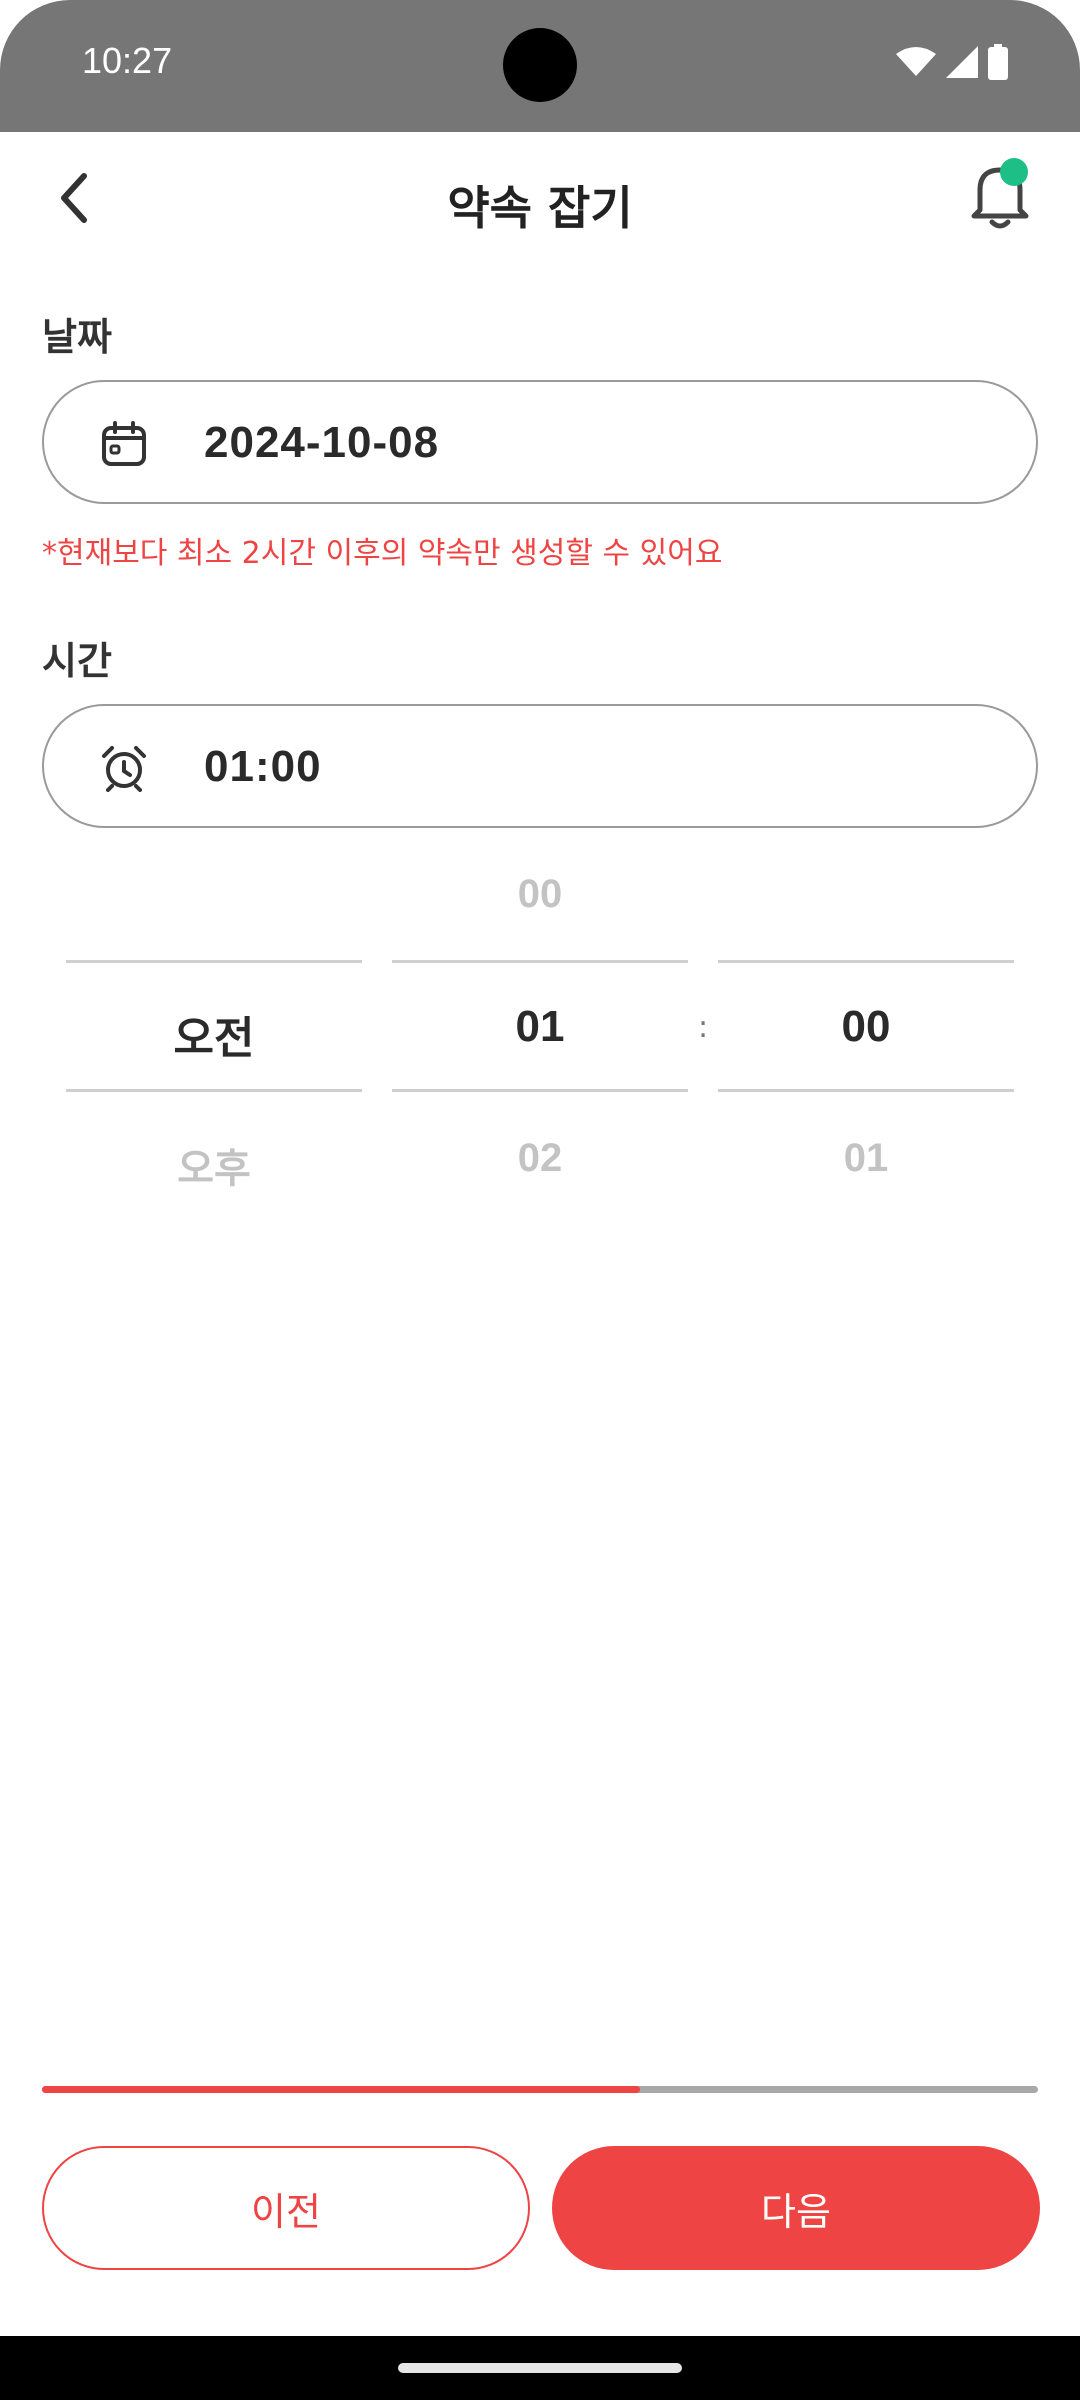 Image resolution: width=1080 pixels, height=2400 pixels. I want to click on battery-icon, so click(998, 62).